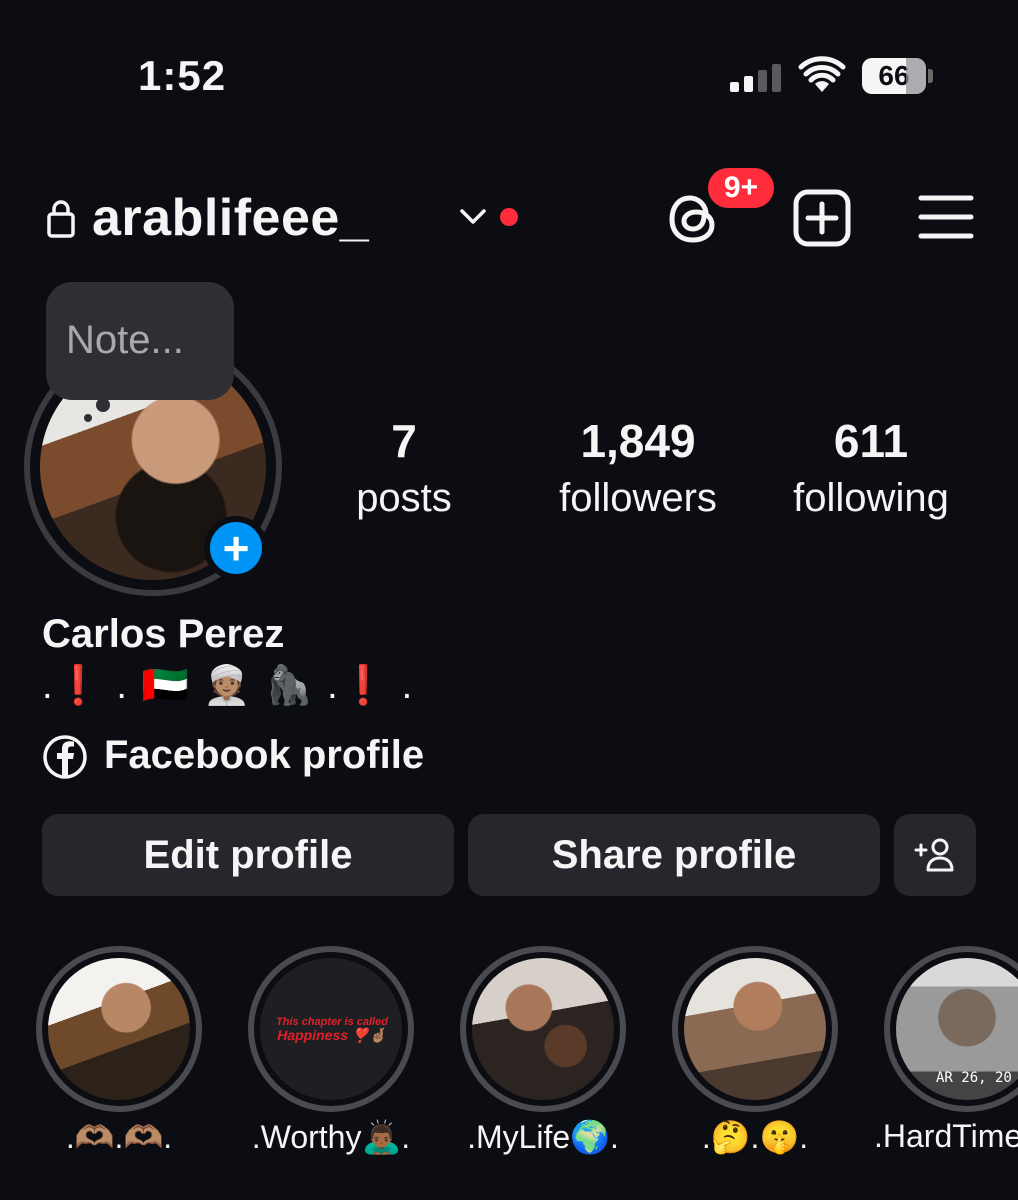 The height and width of the screenshot is (1200, 1018). Describe the element at coordinates (755, 1137) in the screenshot. I see `highlight-label: .🤔.🤫.` at that location.